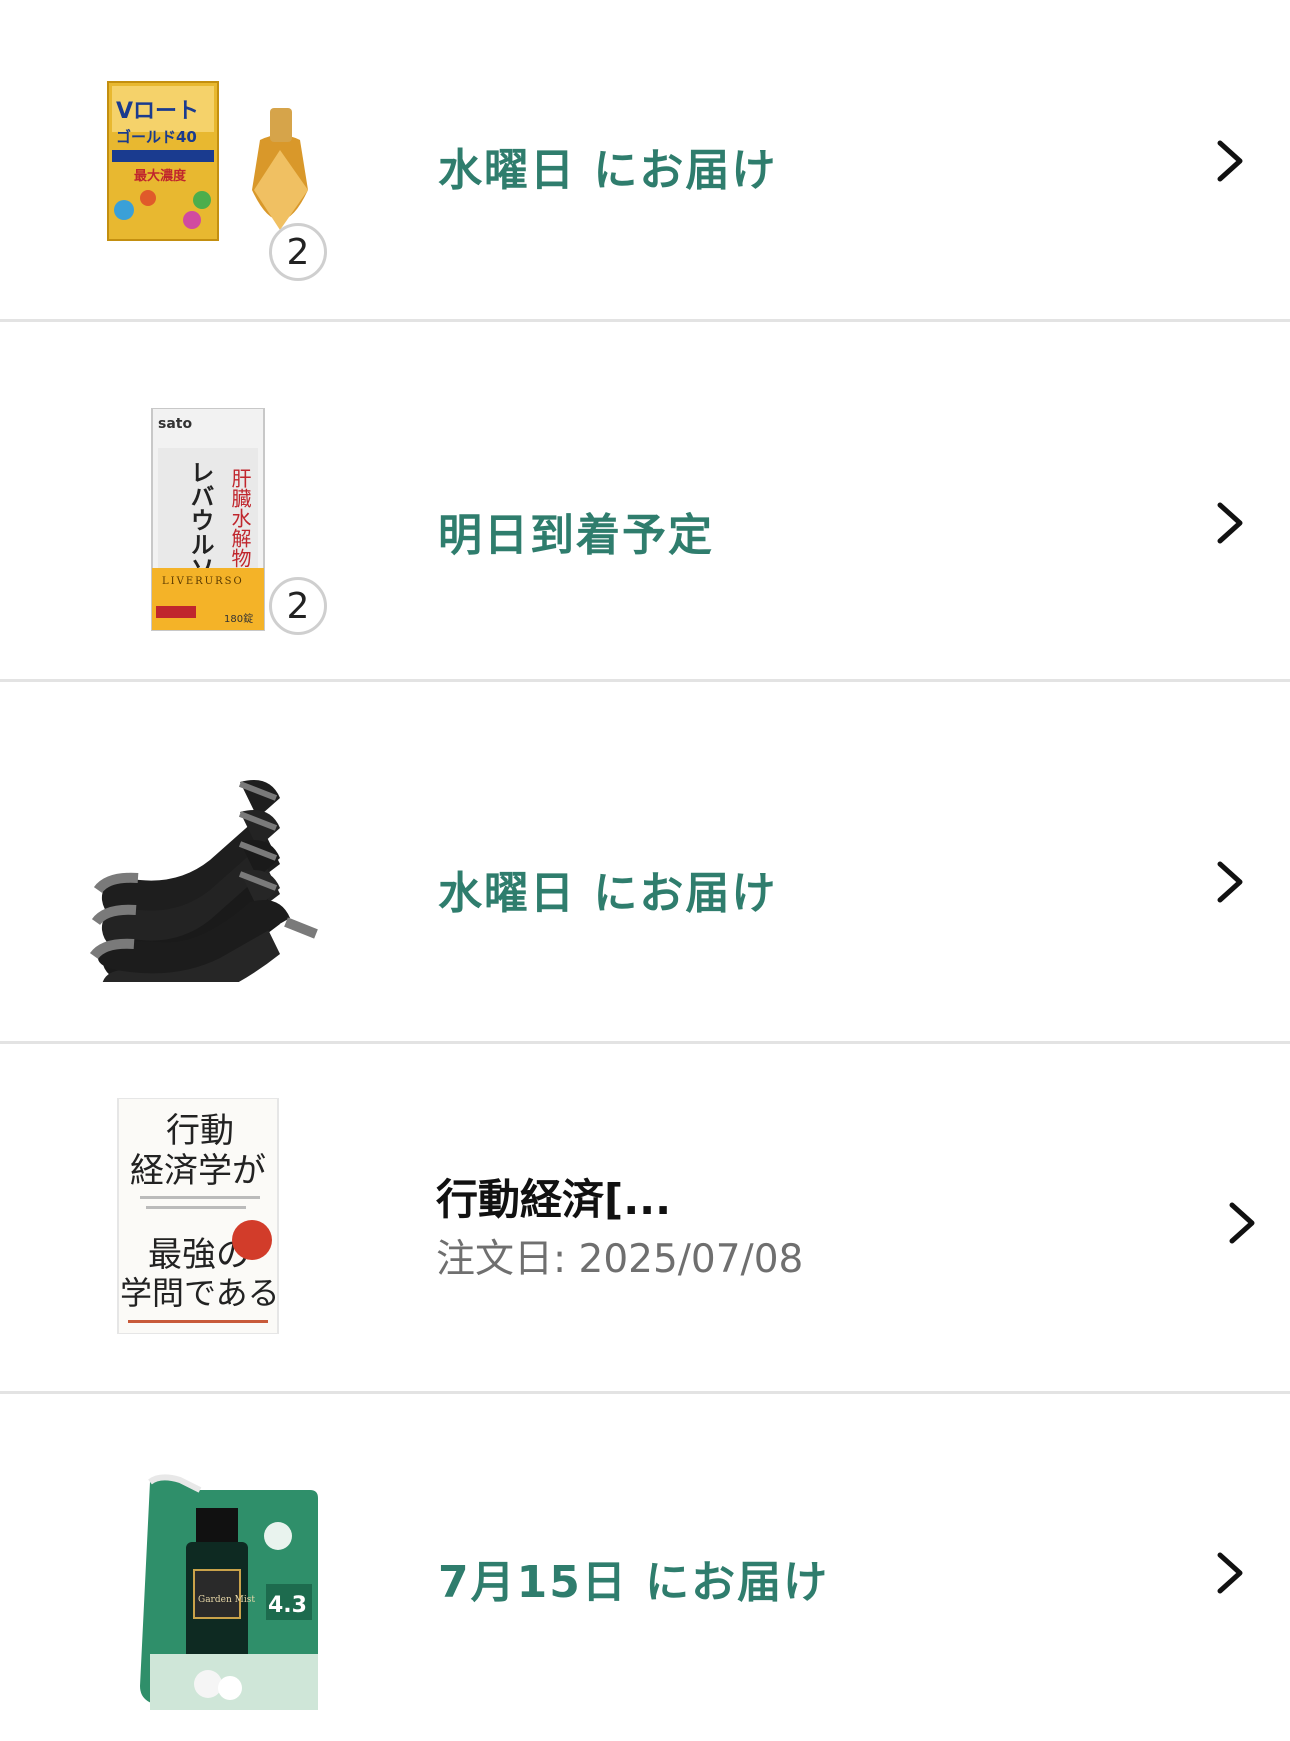  I want to click on sato-logo-text: sato, so click(175, 424).